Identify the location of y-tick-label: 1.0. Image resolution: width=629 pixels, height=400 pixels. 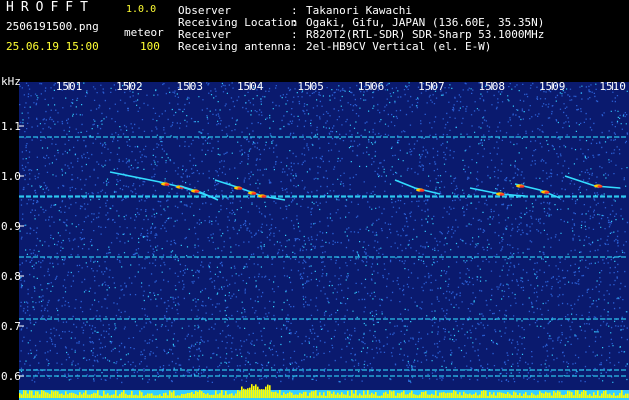
(11, 176).